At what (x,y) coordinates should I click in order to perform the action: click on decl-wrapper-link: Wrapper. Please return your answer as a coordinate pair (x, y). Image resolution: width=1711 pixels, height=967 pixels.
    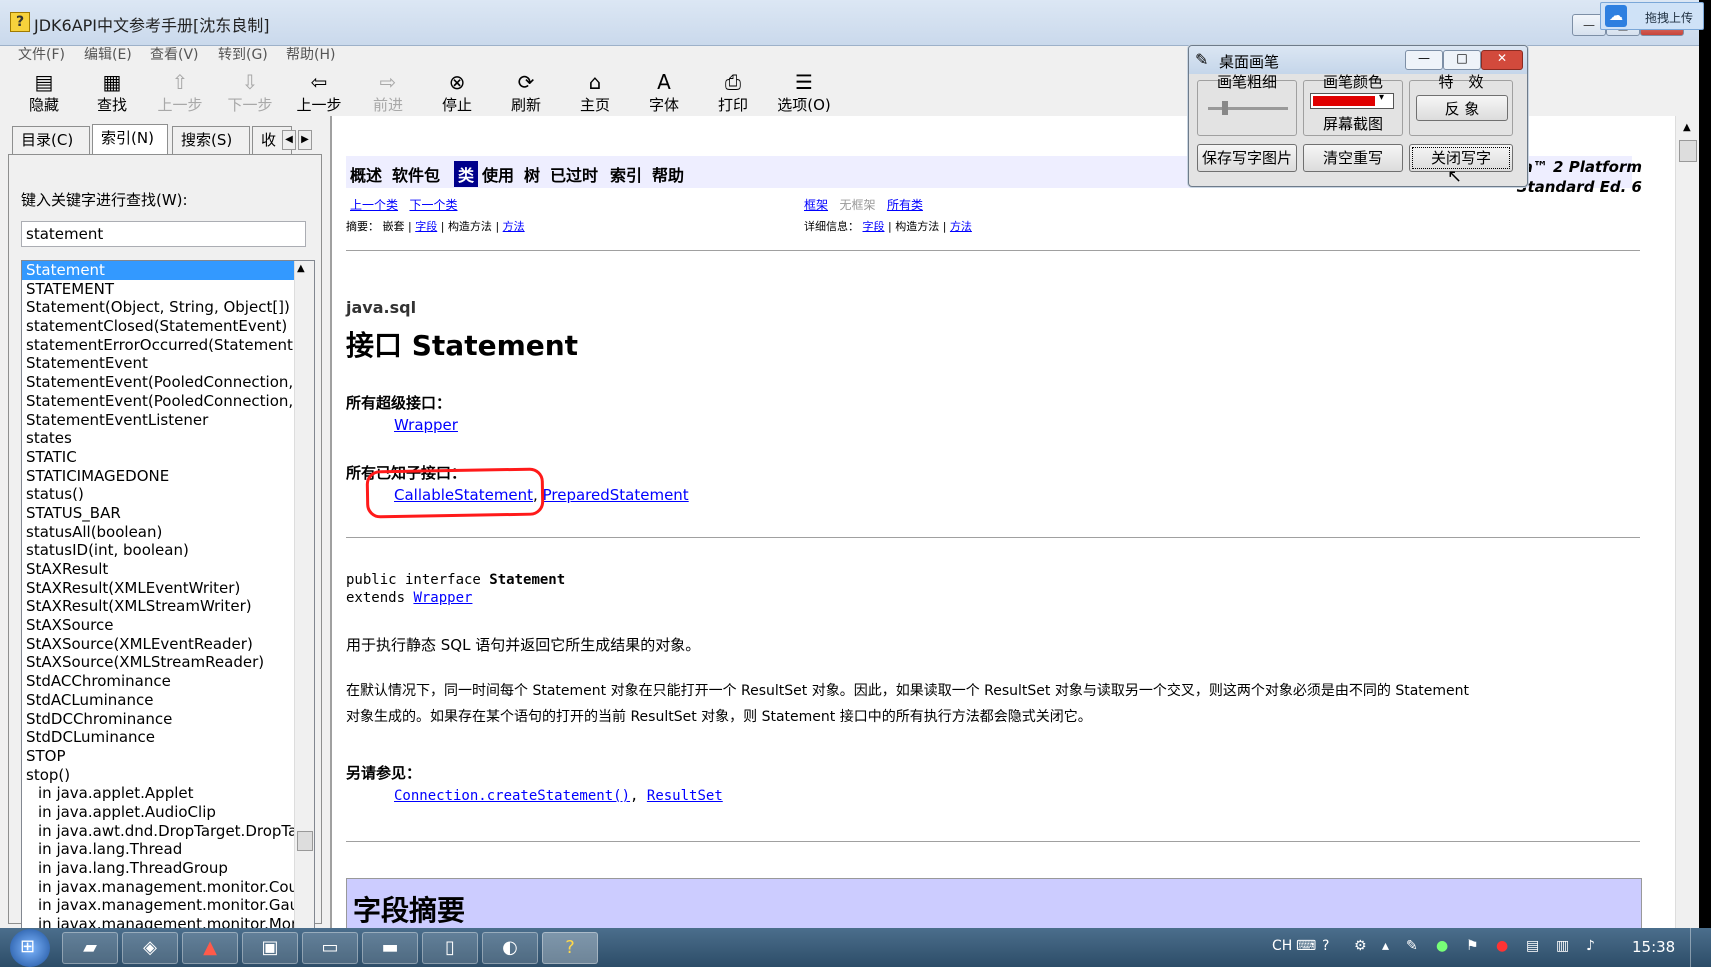
    Looking at the image, I should click on (442, 598).